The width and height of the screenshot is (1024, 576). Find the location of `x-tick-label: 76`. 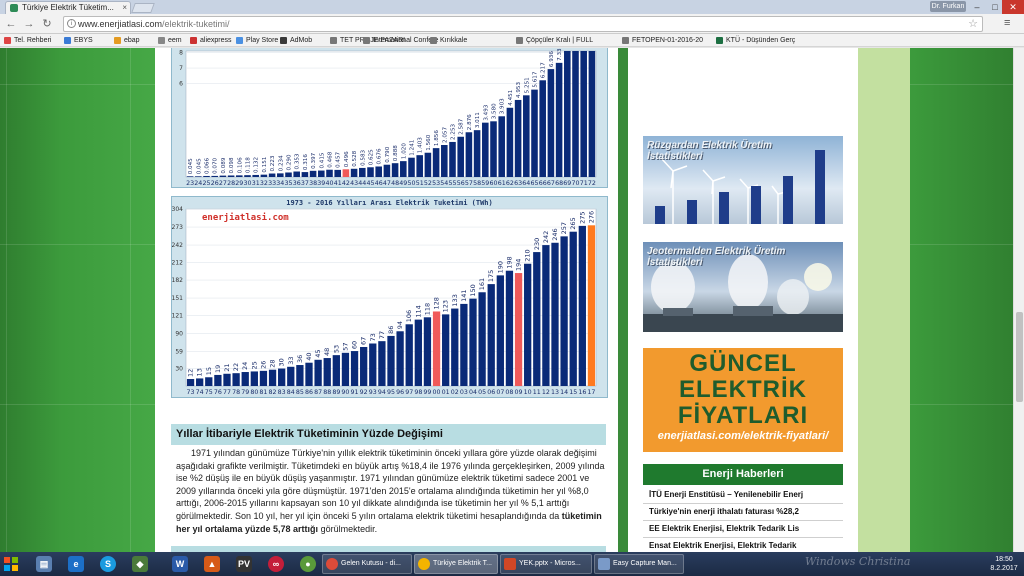

x-tick-label: 76 is located at coordinates (218, 392).